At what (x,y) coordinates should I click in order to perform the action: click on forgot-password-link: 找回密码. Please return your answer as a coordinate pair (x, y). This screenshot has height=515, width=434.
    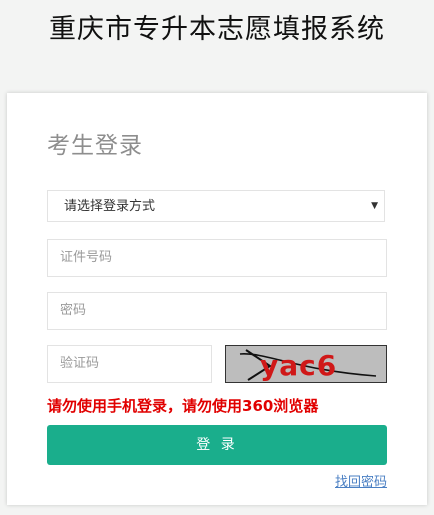
    Looking at the image, I should click on (361, 483).